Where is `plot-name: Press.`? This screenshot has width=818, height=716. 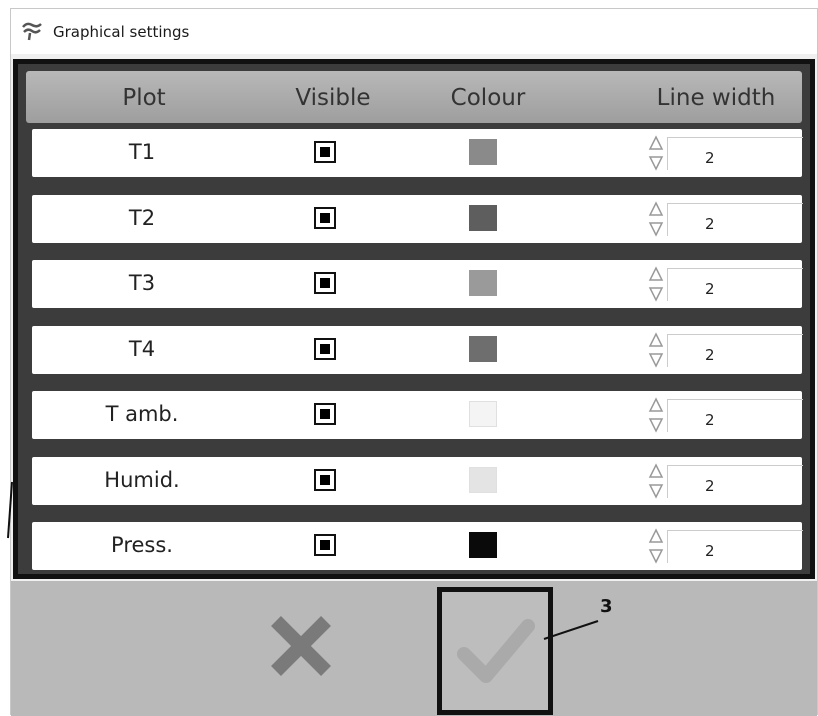 plot-name: Press. is located at coordinates (142, 545).